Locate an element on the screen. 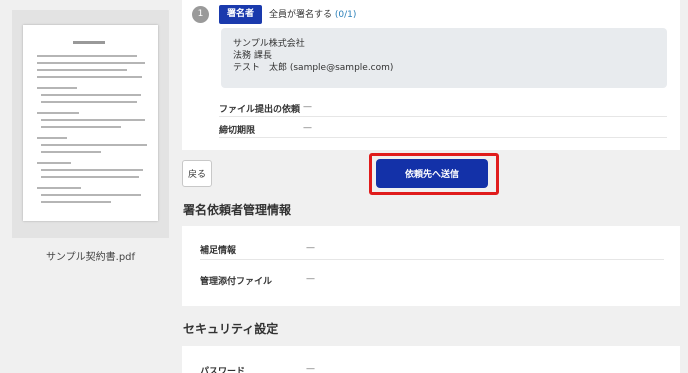  signing-condition-text: 全員が署名する is located at coordinates (301, 15).